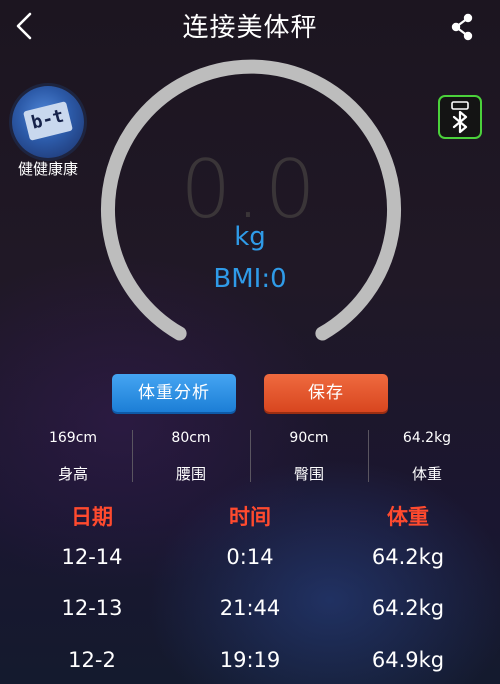 This screenshot has height=684, width=500. What do you see at coordinates (427, 456) in the screenshot?
I see `stat-weight: 64.2kg 体重` at bounding box center [427, 456].